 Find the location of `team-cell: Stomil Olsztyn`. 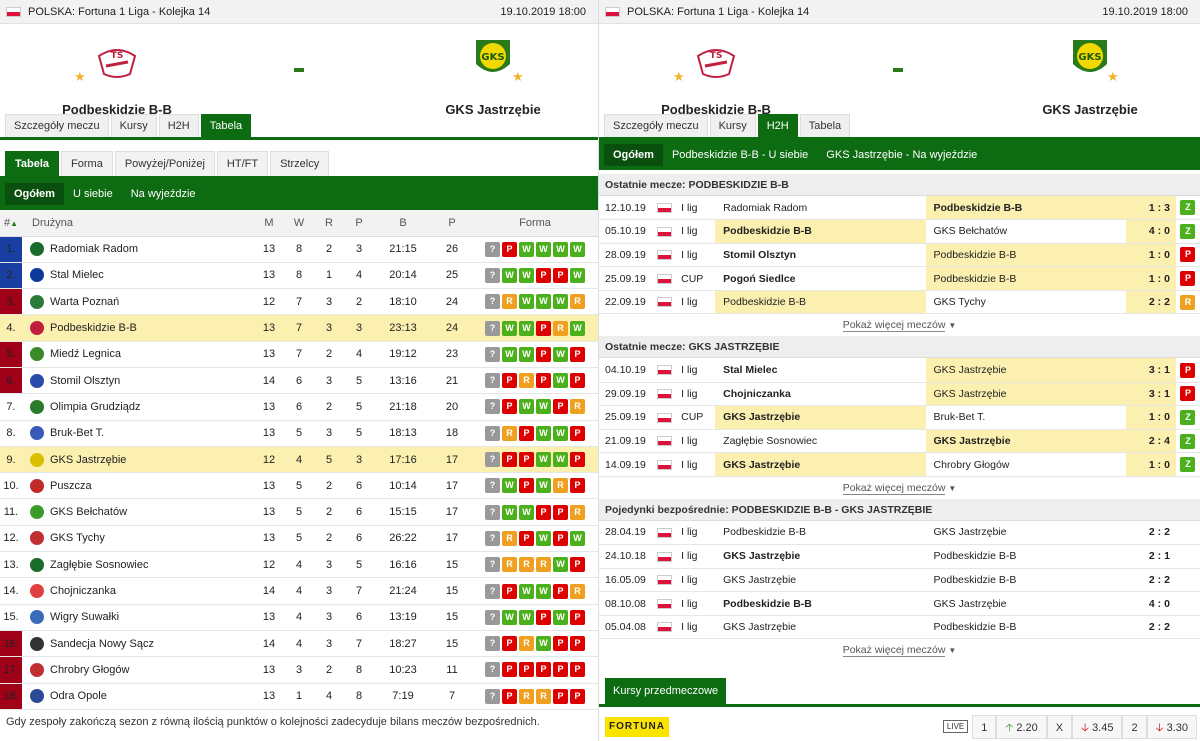

team-cell: Stomil Olsztyn is located at coordinates (138, 381).